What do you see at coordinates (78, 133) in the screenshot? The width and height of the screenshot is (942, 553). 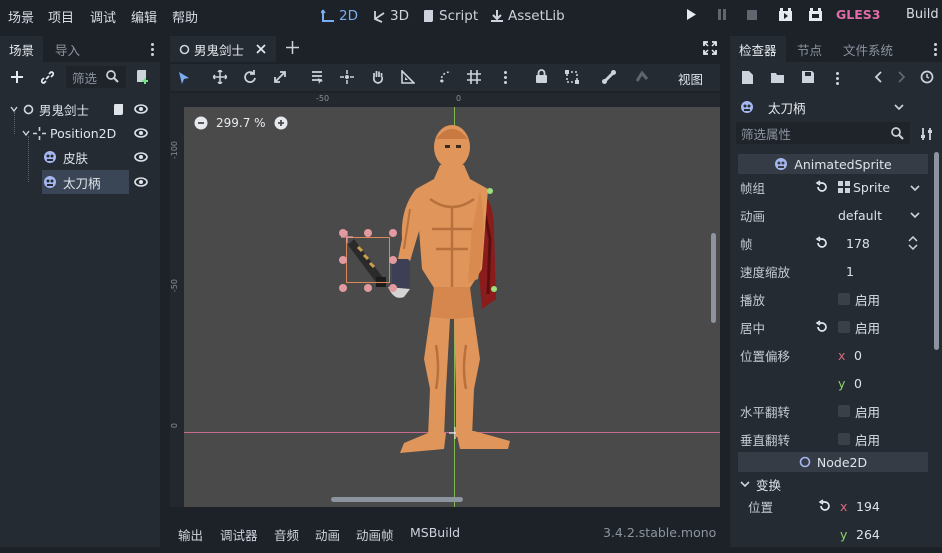 I see `tree-node-position2d: Position2D` at bounding box center [78, 133].